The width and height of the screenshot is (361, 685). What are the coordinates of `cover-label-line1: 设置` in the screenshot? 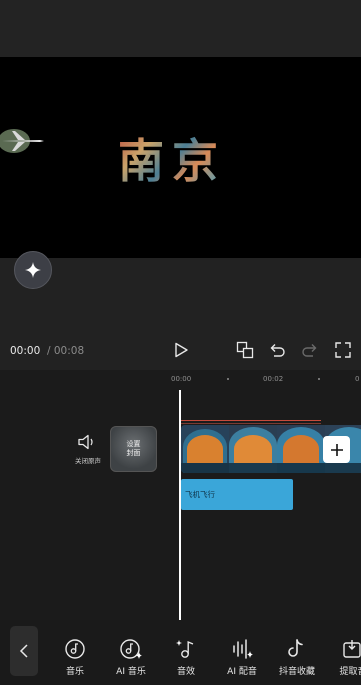 It's located at (133, 444).